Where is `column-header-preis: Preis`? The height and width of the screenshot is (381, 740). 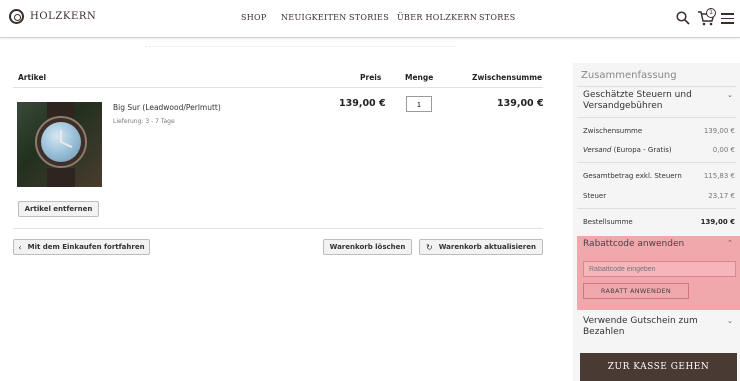
column-header-preis: Preis is located at coordinates (371, 77).